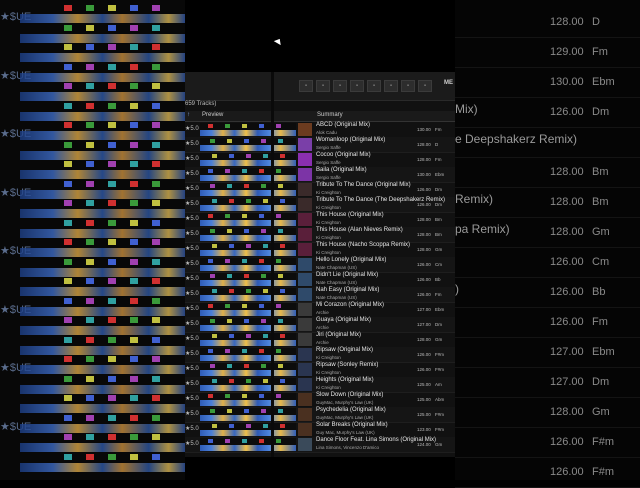  I want to click on me-button: ME, so click(448, 83).